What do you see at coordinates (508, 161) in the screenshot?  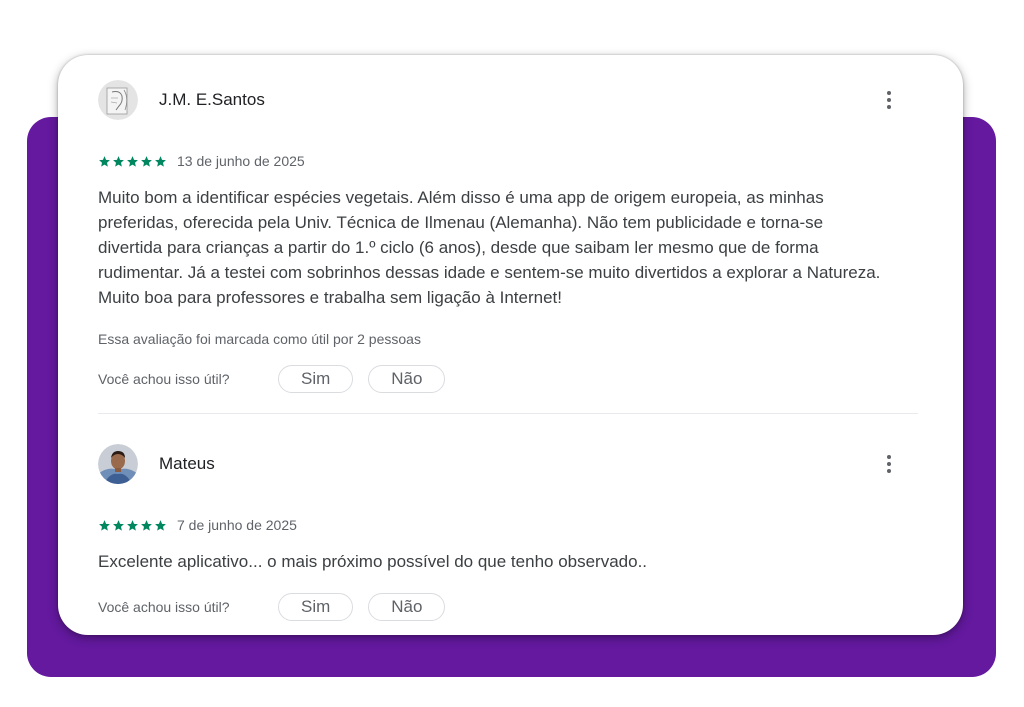 I see `rating-row: 13 de junho de 2025` at bounding box center [508, 161].